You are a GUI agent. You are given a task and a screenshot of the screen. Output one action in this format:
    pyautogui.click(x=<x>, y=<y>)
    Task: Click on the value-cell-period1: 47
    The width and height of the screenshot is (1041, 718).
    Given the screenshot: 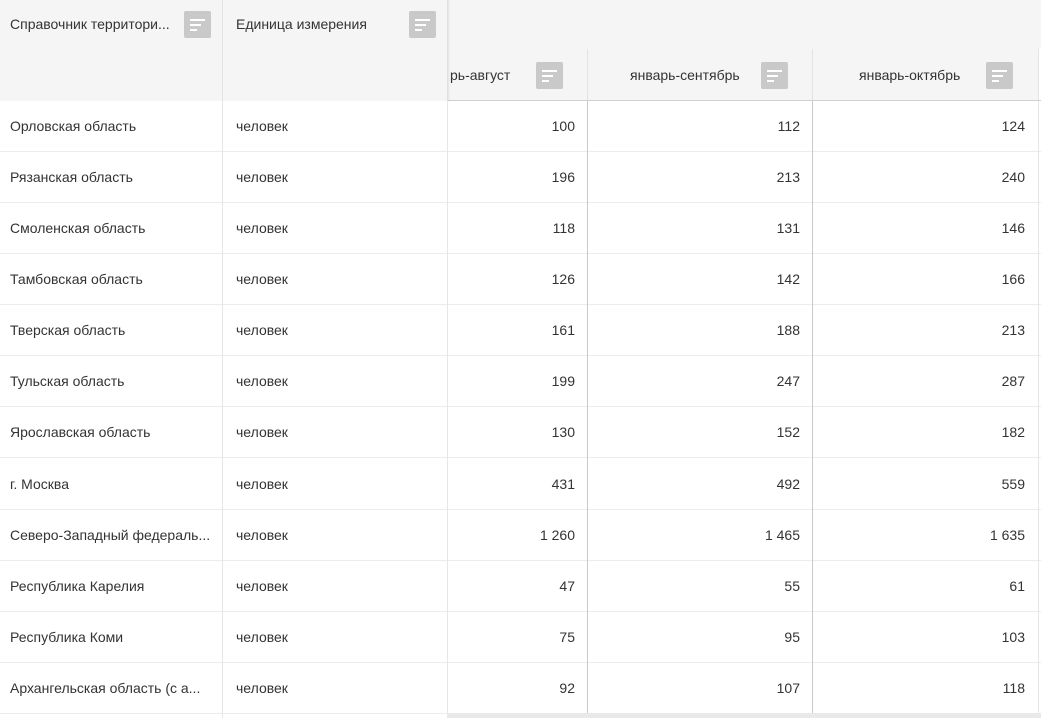 What is the action you would take?
    pyautogui.click(x=567, y=586)
    